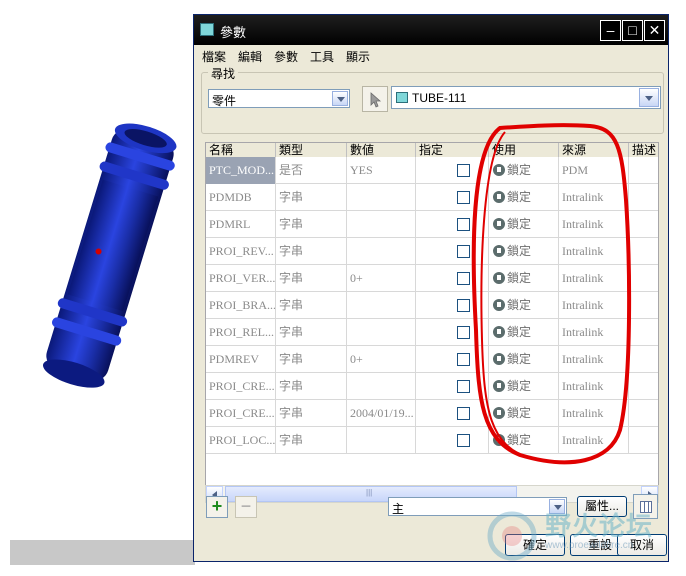 Image resolution: width=686 pixels, height=576 pixels. Describe the element at coordinates (632, 30) in the screenshot. I see `maximize-button: □` at that location.